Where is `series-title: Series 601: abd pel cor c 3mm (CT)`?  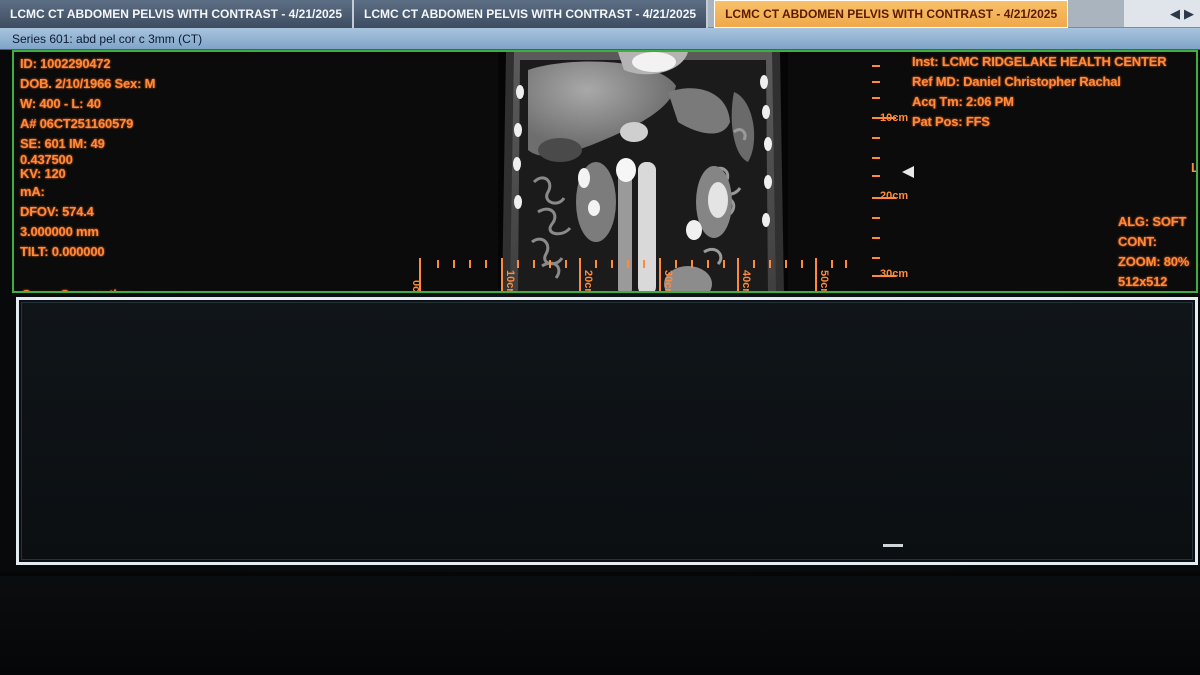
series-title: Series 601: abd pel cor c 3mm (CT) is located at coordinates (107, 38).